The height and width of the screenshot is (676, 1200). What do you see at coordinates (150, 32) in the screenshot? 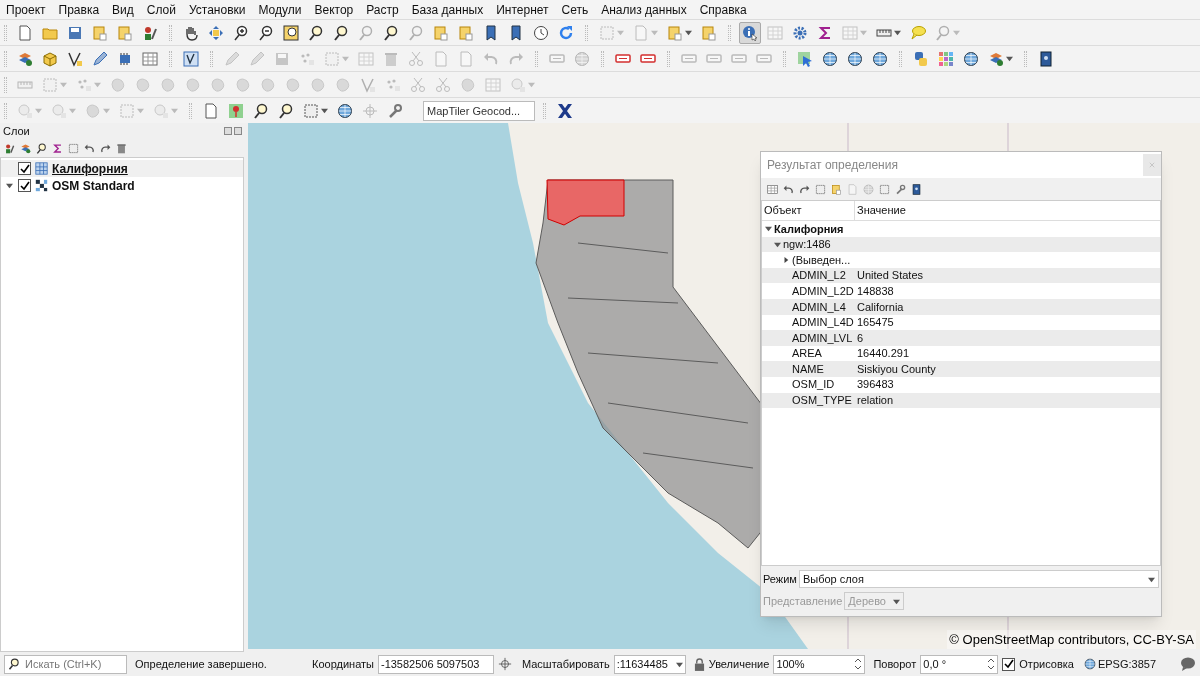
I see `shapes-icon` at bounding box center [150, 32].